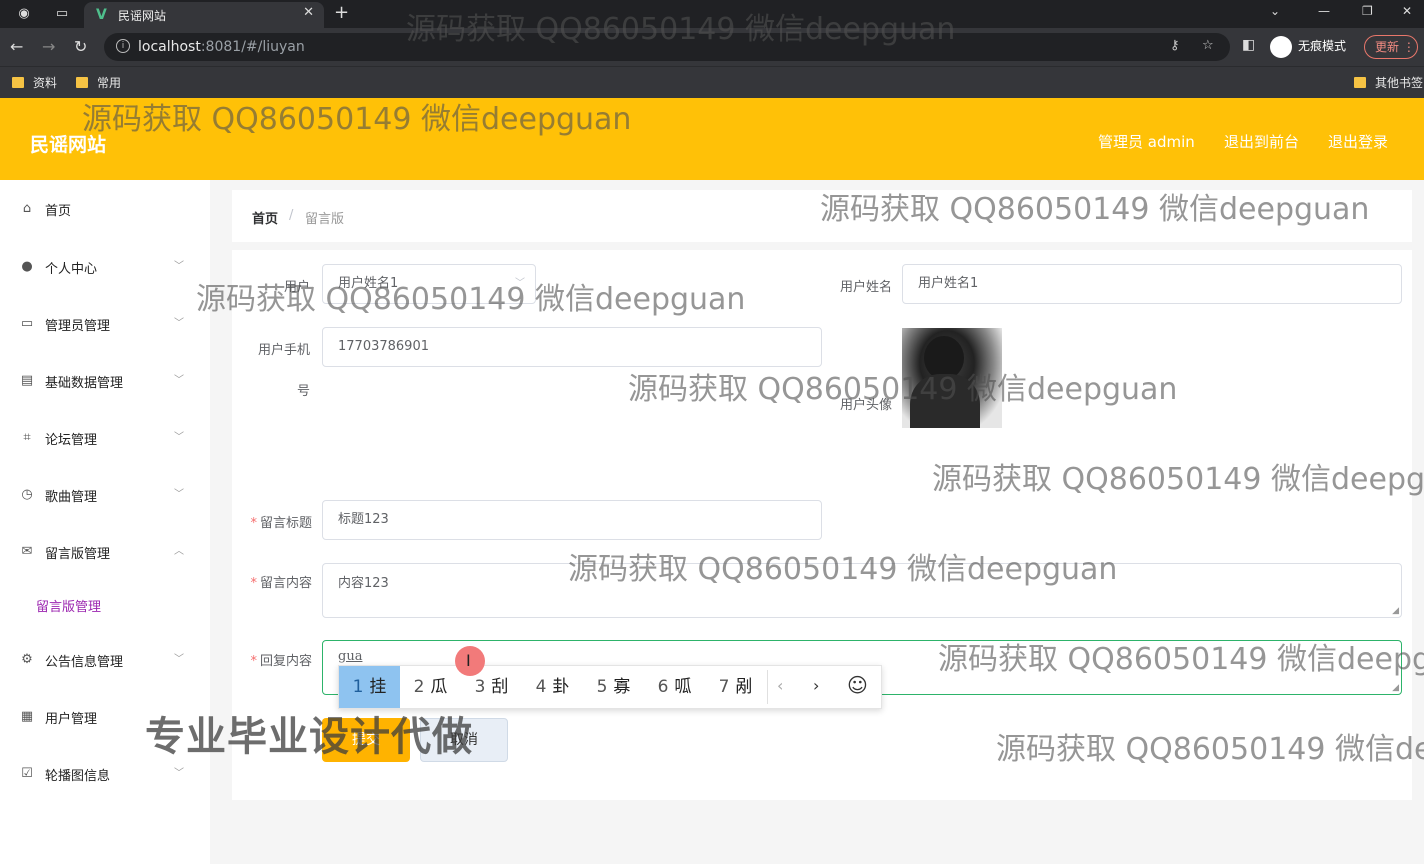  I want to click on bookmark-star-icon: ☆, so click(1208, 45).